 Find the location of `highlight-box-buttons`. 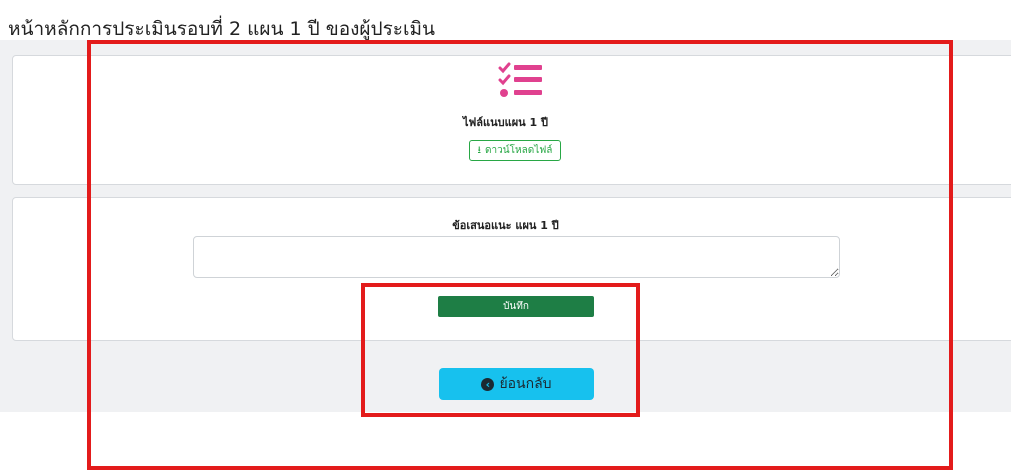

highlight-box-buttons is located at coordinates (500, 350).